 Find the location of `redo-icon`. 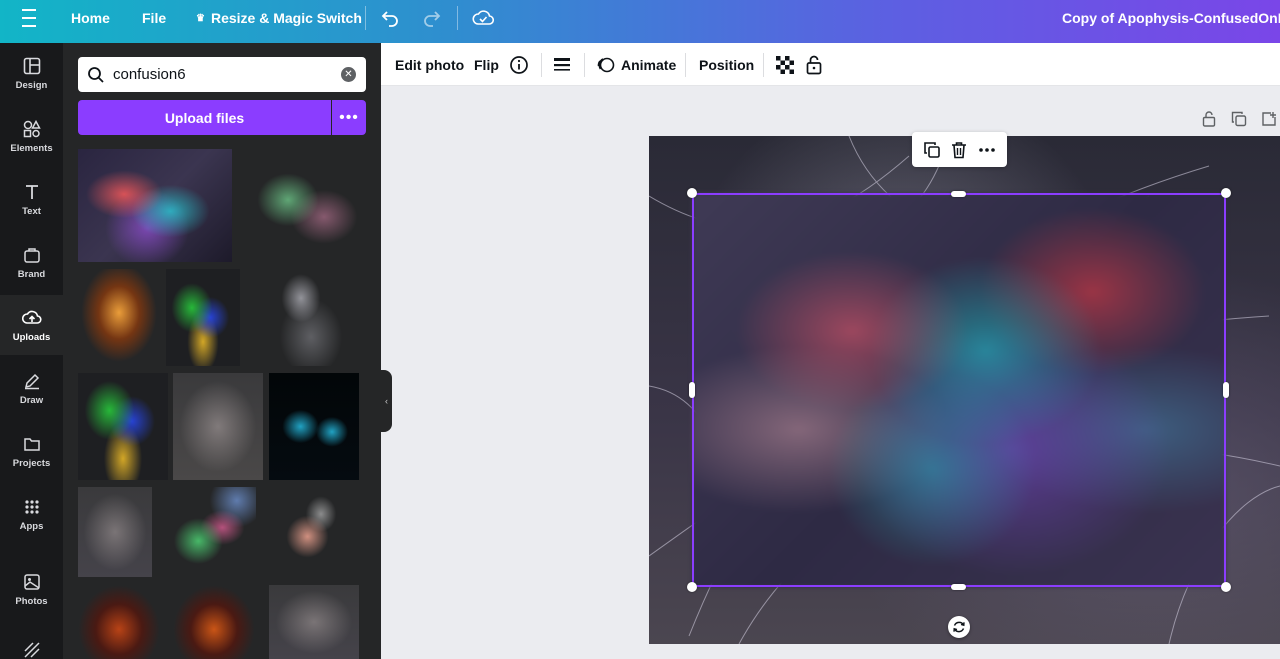

redo-icon is located at coordinates (432, 18).